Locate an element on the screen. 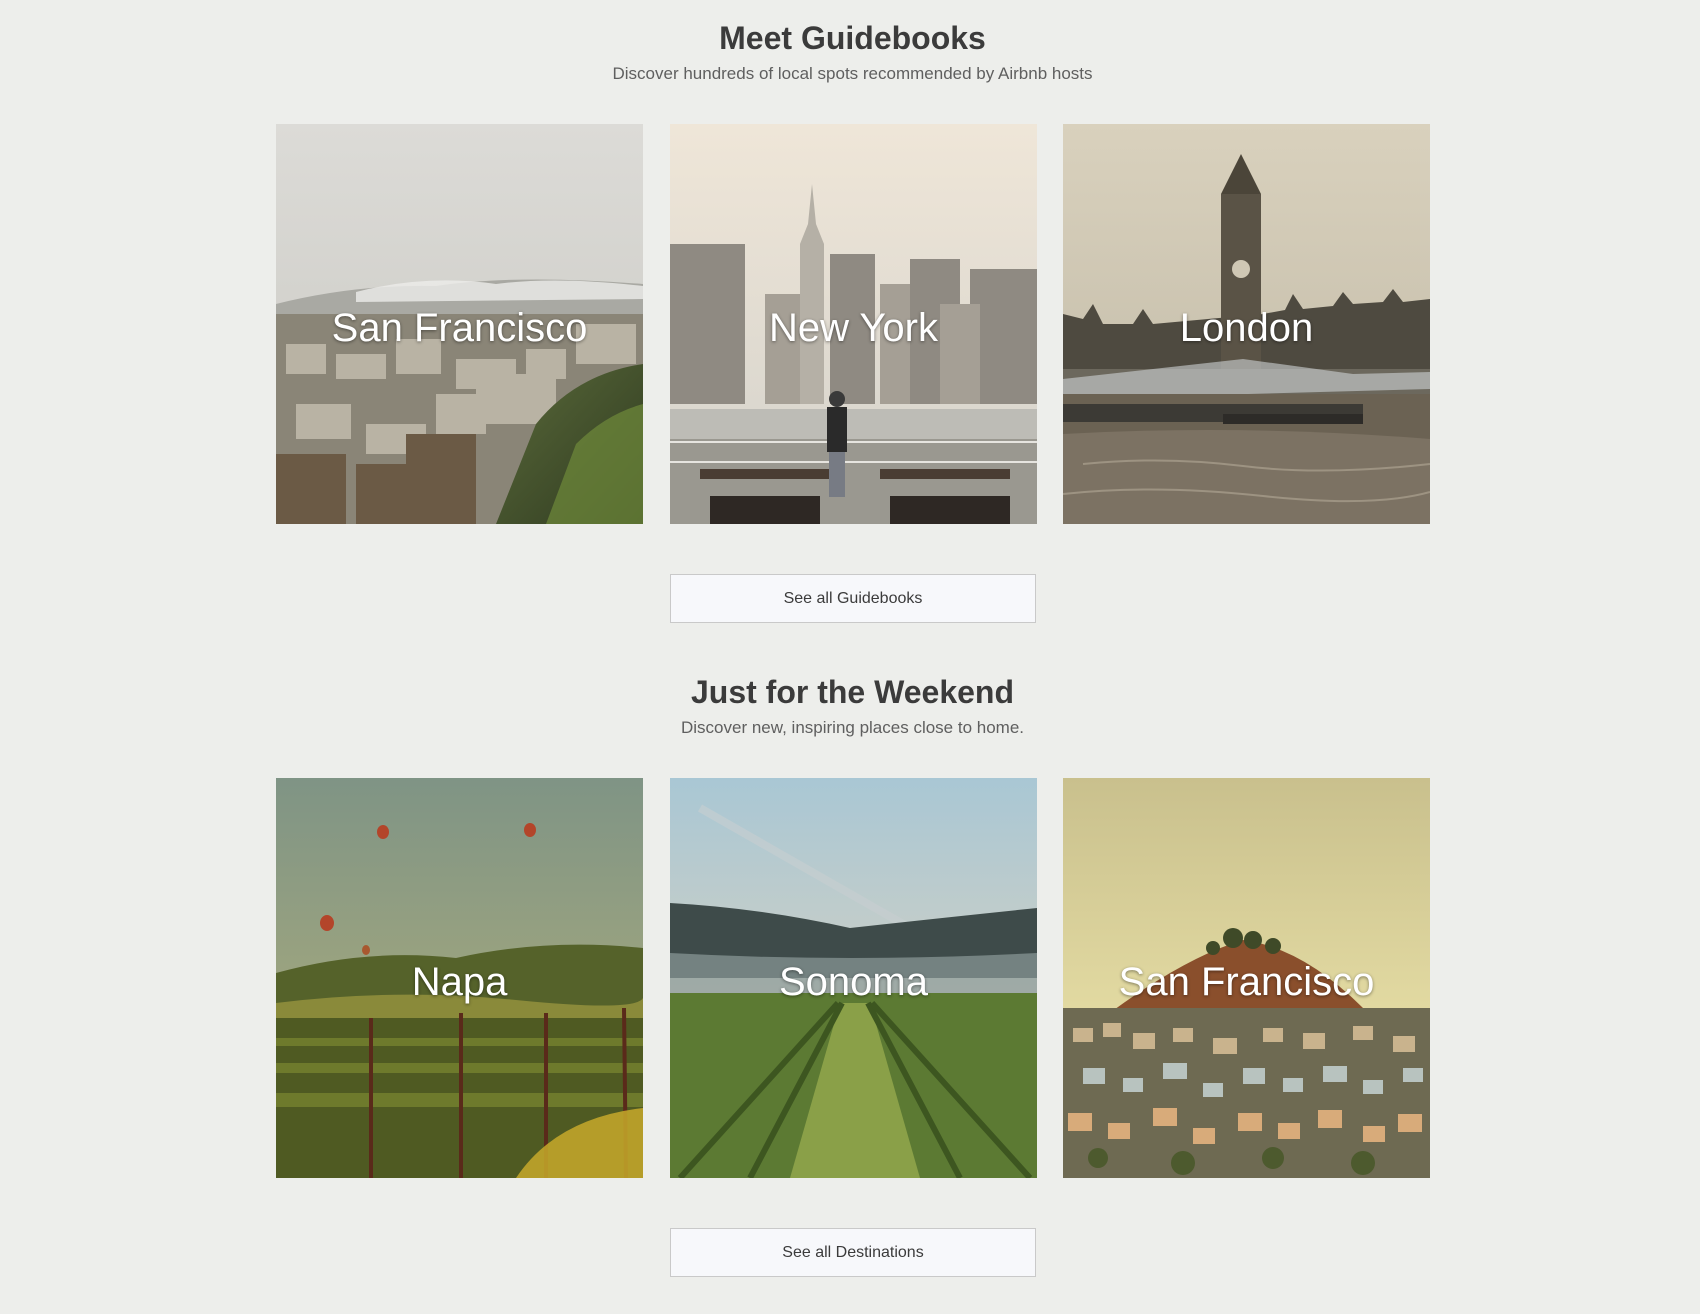  guidebooks-title: Meet Guidebooks is located at coordinates (852, 38).